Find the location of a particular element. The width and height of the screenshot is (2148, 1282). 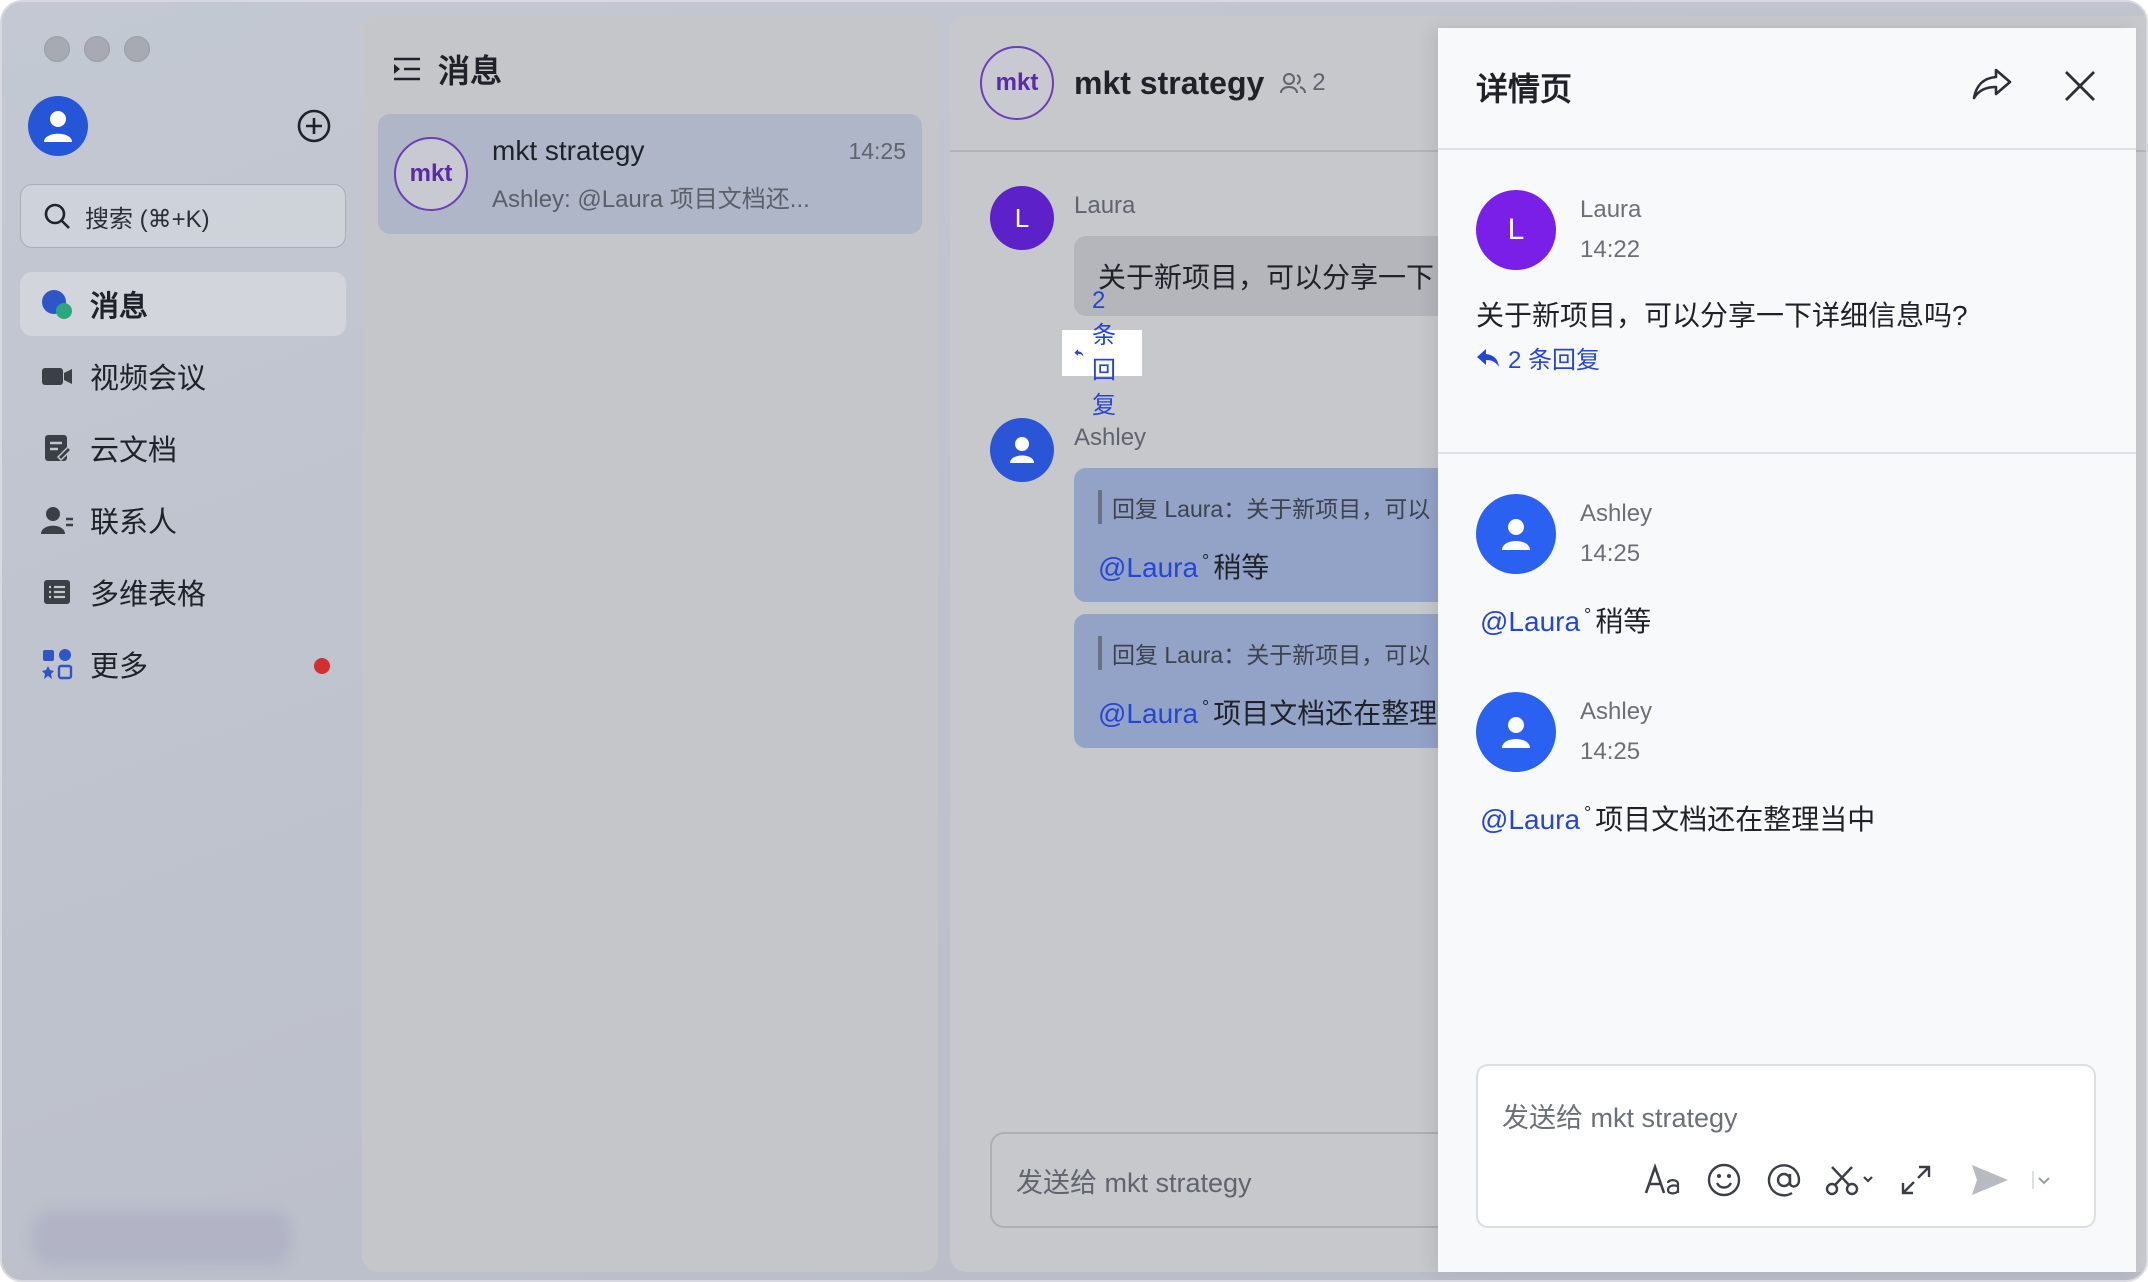

mention-button is located at coordinates (1784, 1180).